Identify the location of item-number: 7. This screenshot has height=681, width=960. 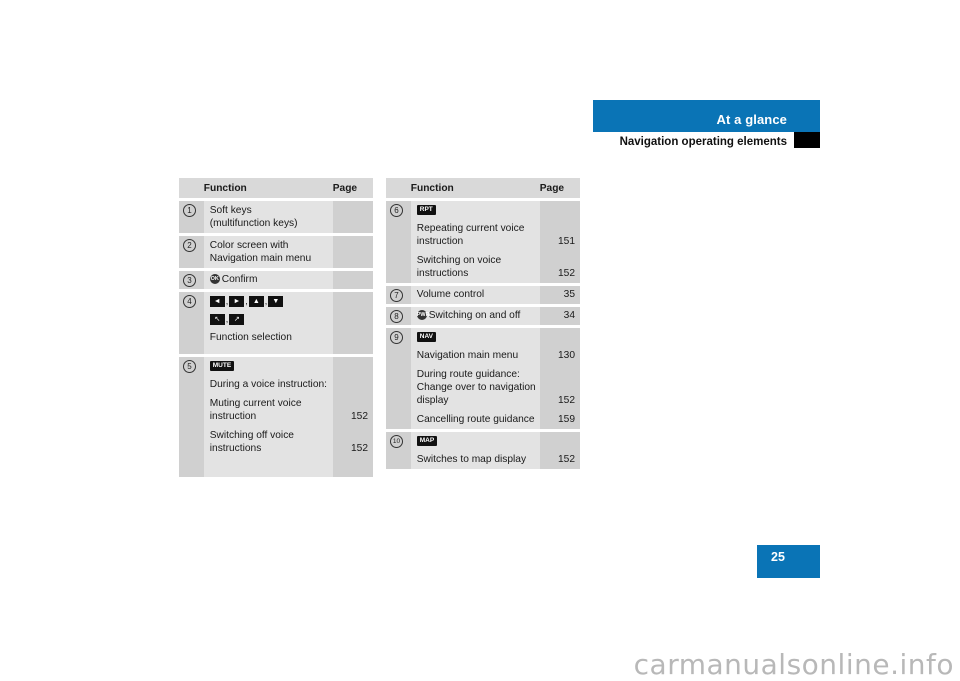
(396, 295).